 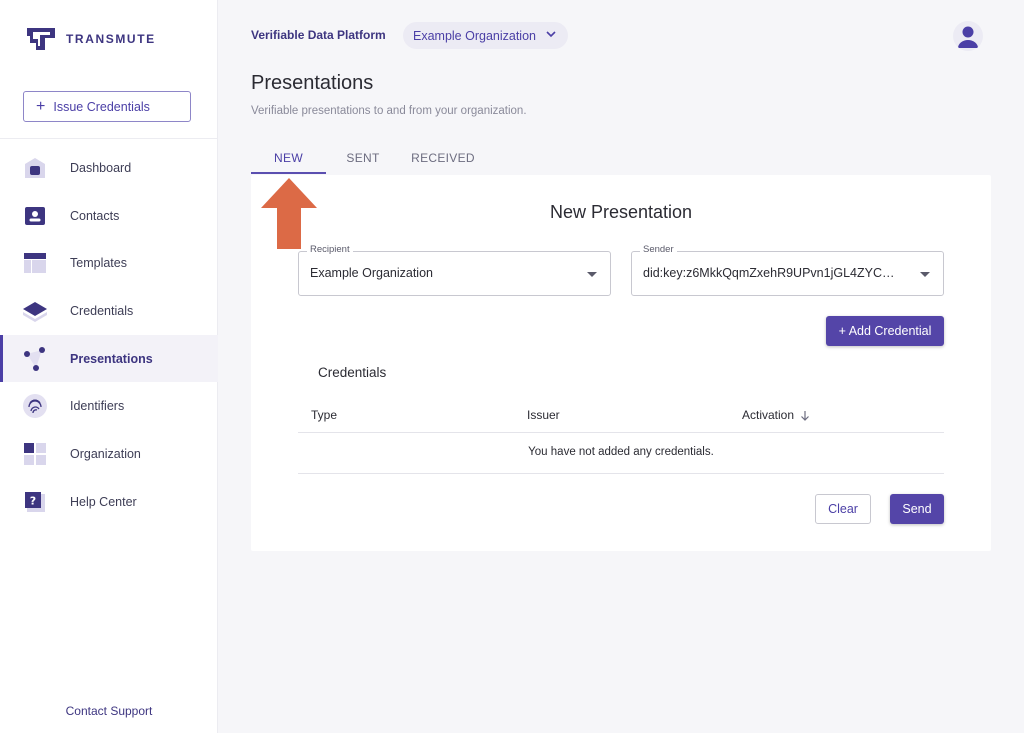 What do you see at coordinates (543, 415) in the screenshot?
I see `column-header-issuer: Issuer` at bounding box center [543, 415].